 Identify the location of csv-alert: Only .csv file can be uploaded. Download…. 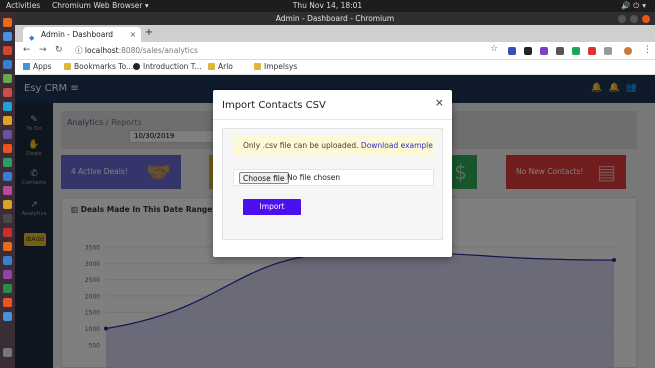
(333, 145).